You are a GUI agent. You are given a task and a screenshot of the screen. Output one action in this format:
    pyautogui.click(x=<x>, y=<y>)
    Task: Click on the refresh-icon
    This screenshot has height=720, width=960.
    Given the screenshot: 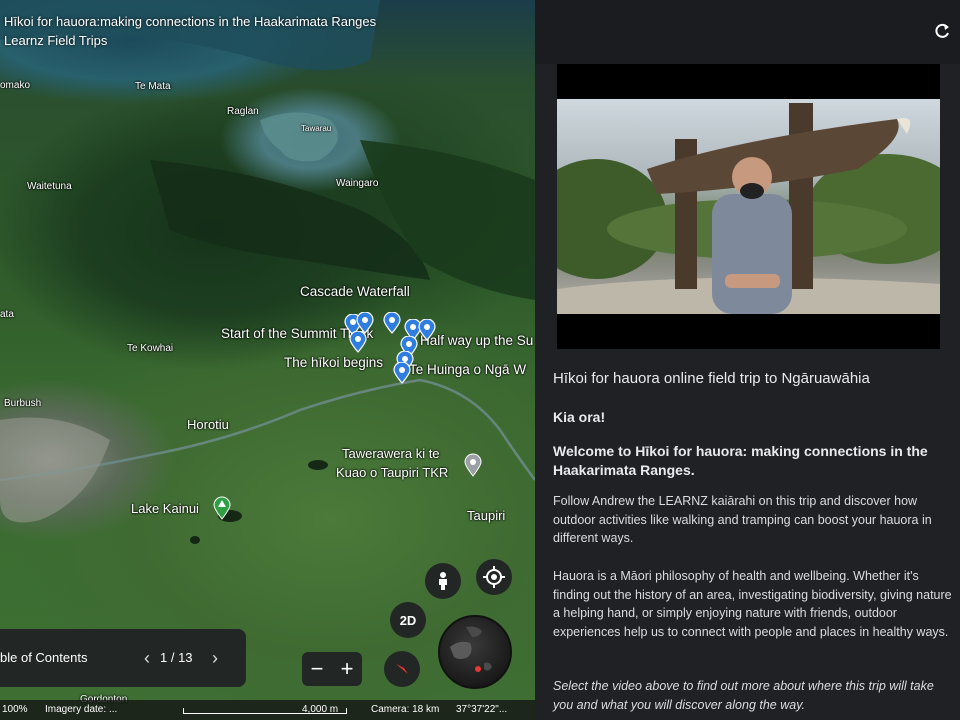 What is the action you would take?
    pyautogui.click(x=943, y=32)
    